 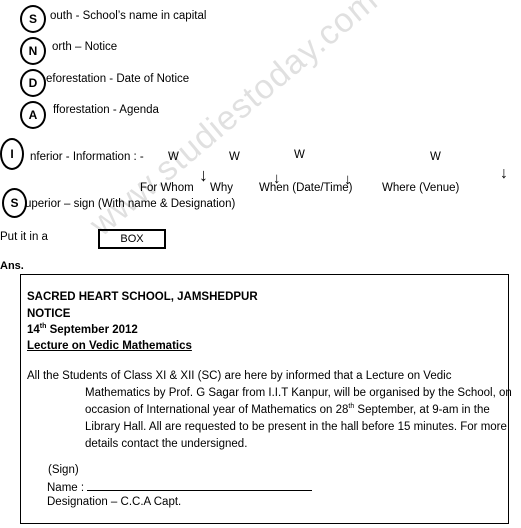 I want to click on box-text: BOX, so click(x=132, y=239).